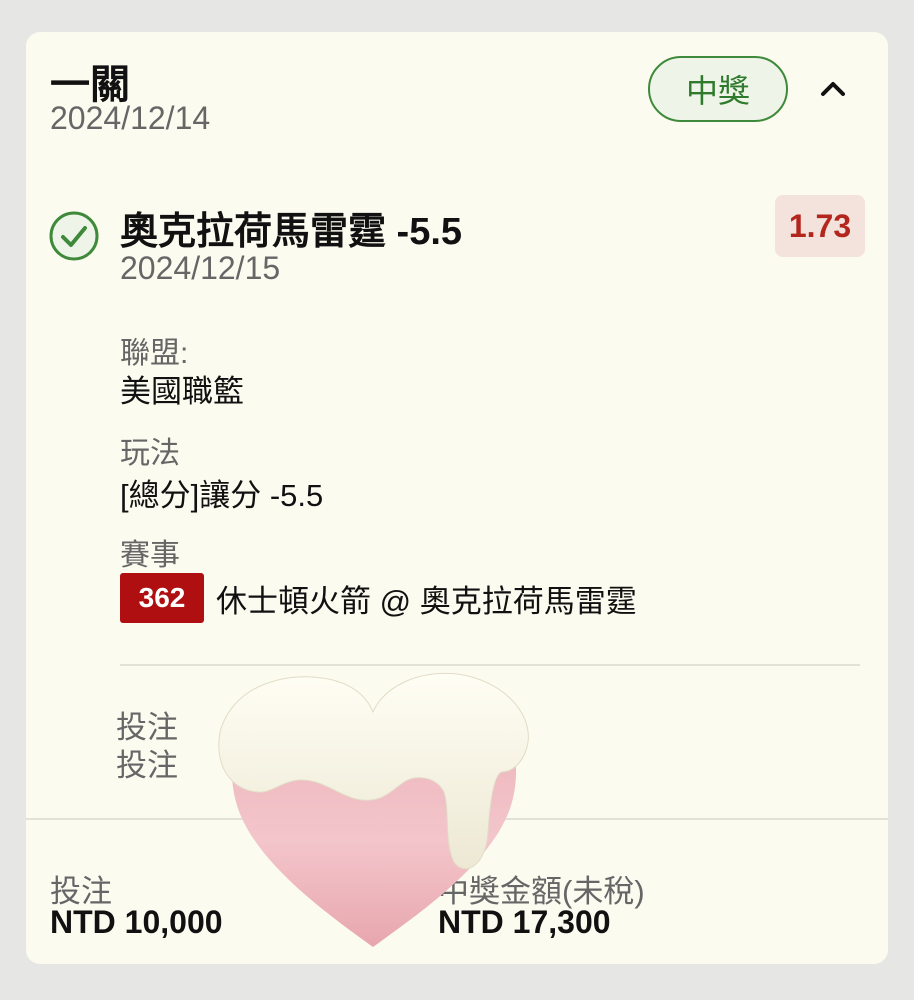 The image size is (914, 1000). Describe the element at coordinates (200, 268) in the screenshot. I see `selection-date: 2024/12/15` at that location.